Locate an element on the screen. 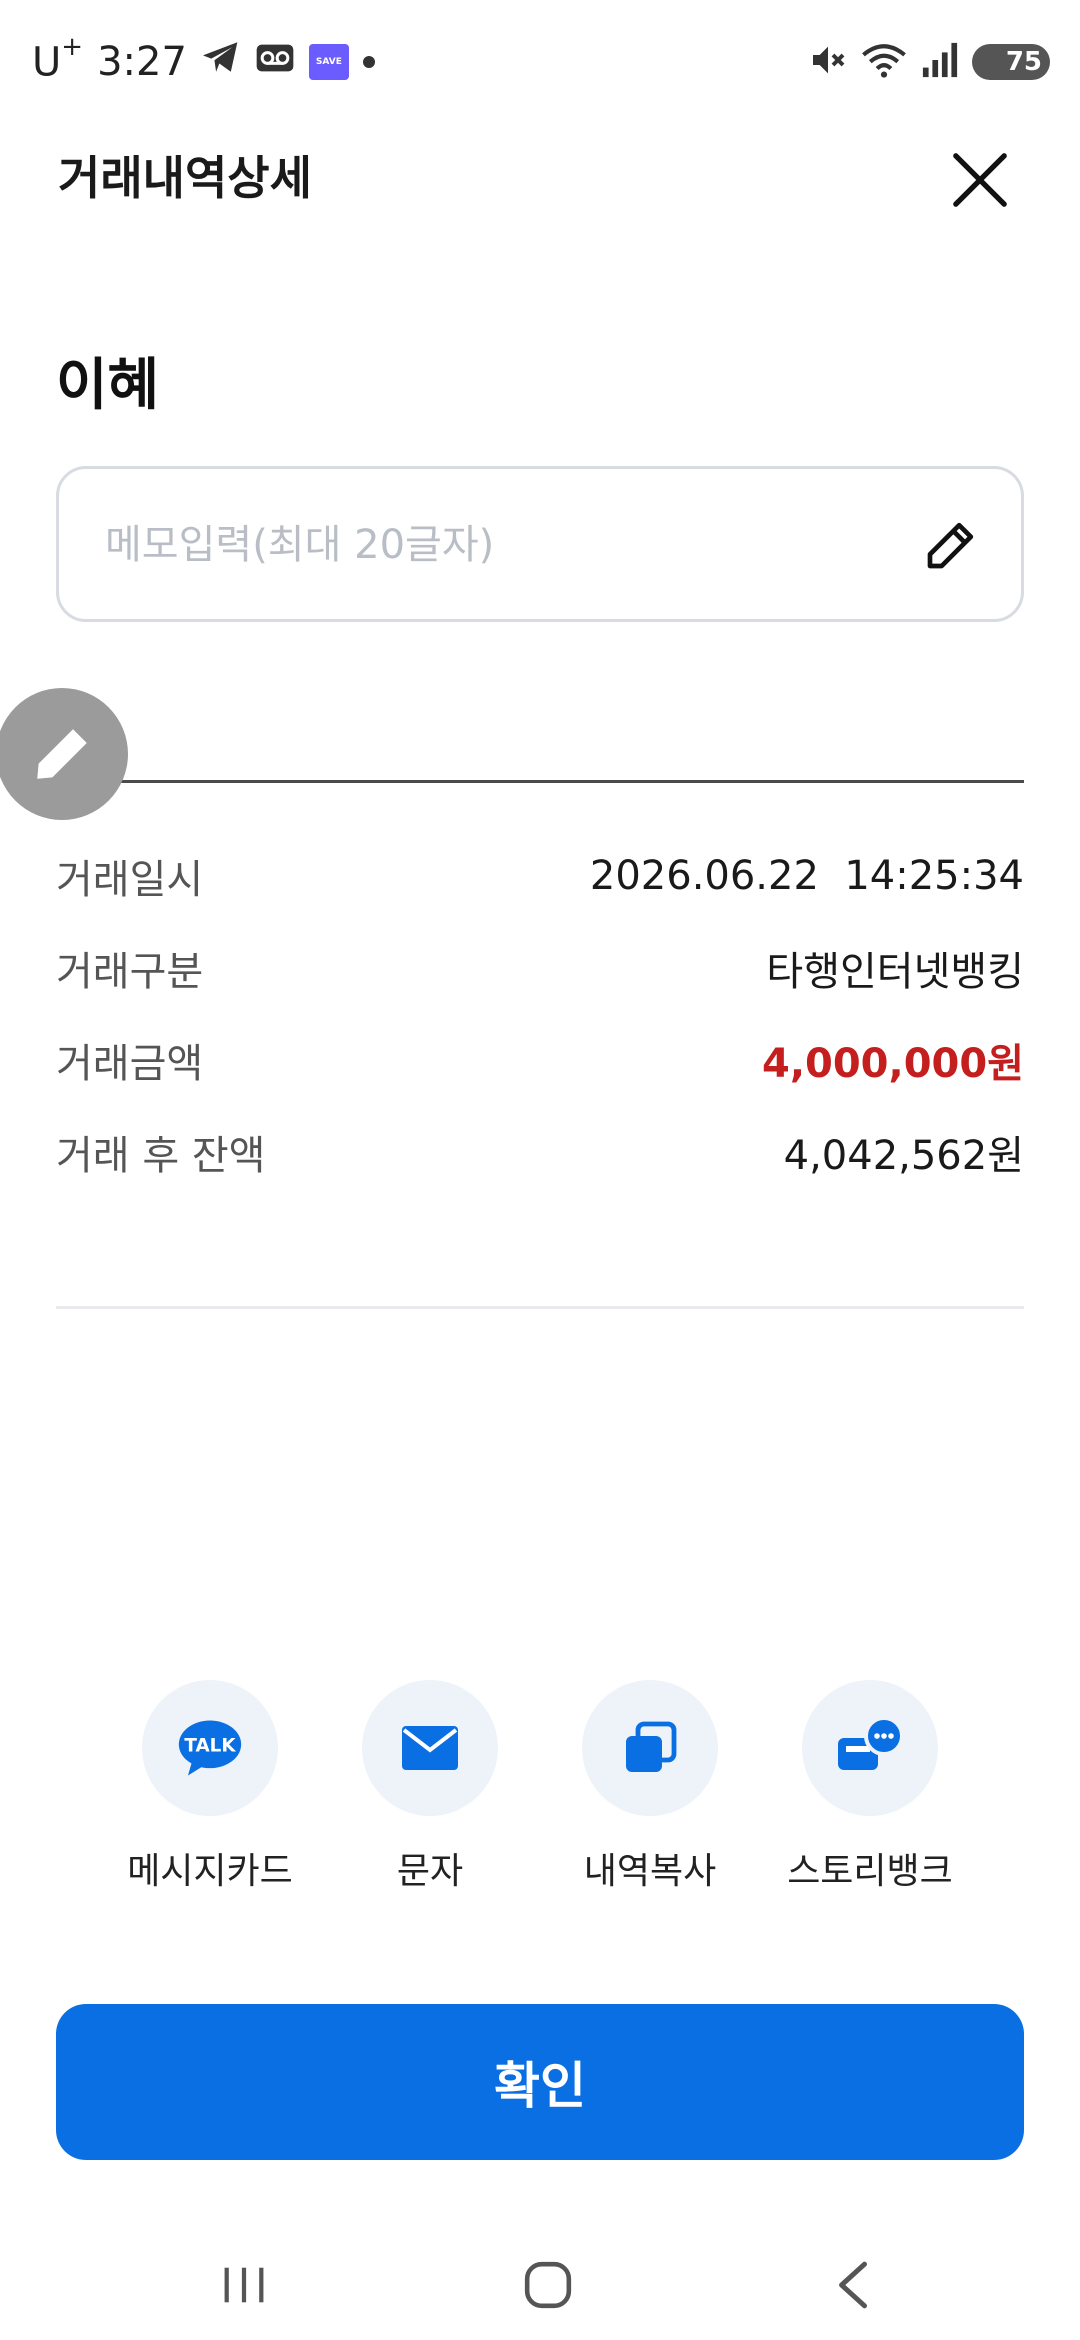 This screenshot has width=1080, height=2340. status-time: 3:27 is located at coordinates (142, 62).